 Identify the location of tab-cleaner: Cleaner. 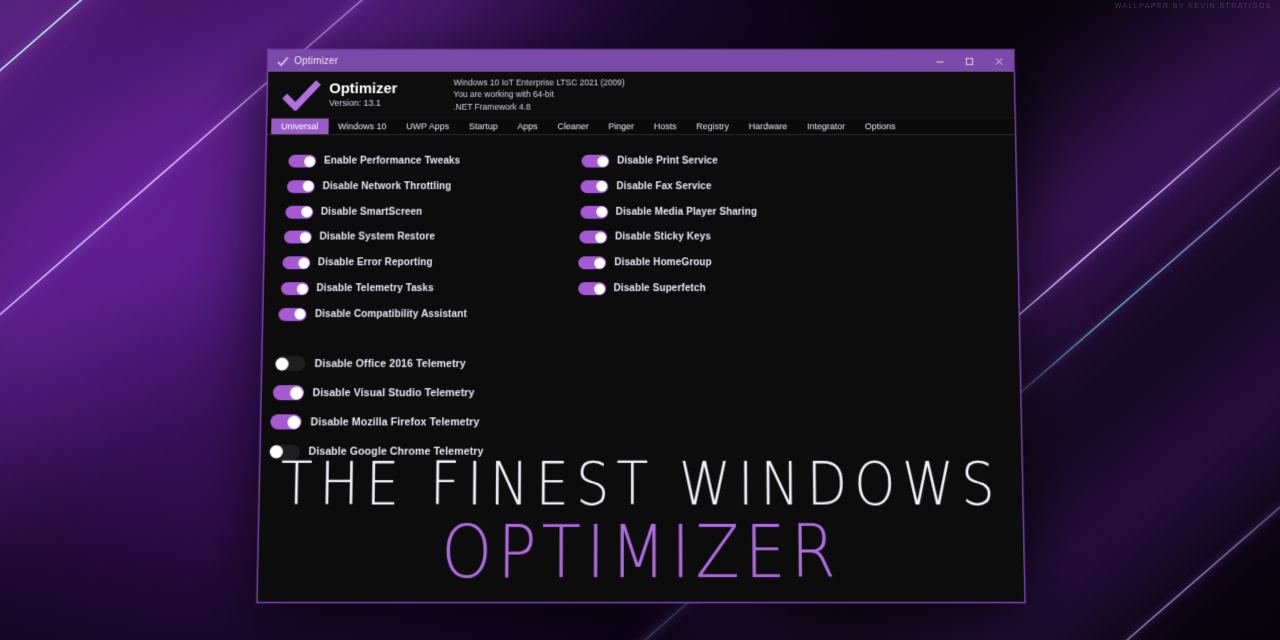
(572, 127).